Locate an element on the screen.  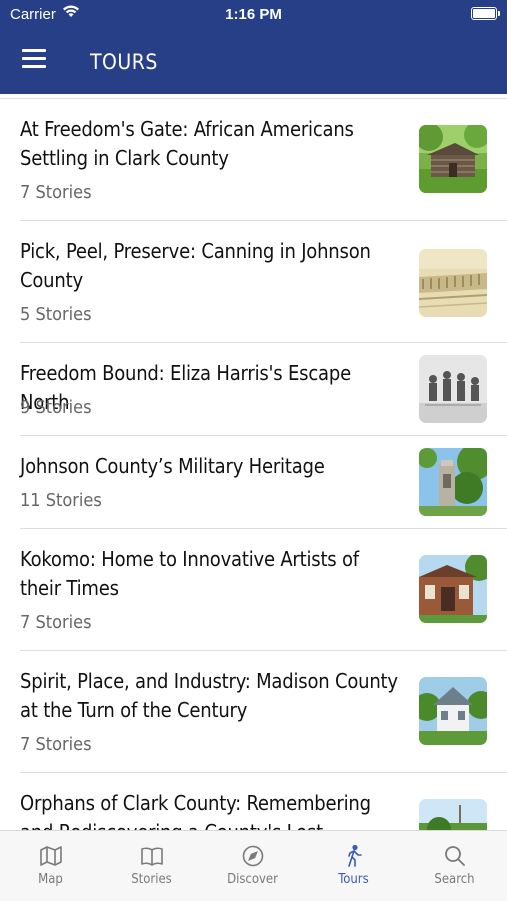
tab-label: Map is located at coordinates (50, 879).